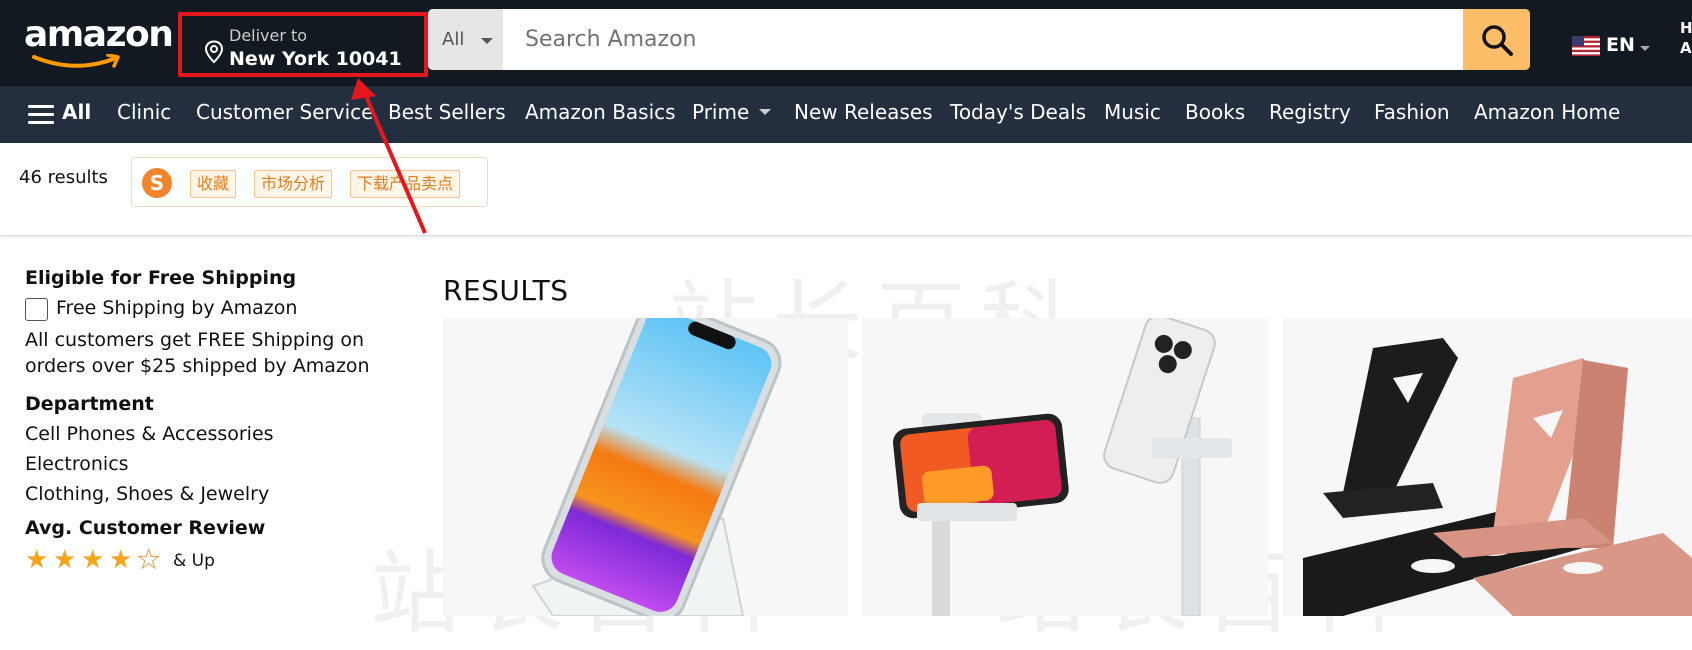 This screenshot has width=1692, height=650. Describe the element at coordinates (176, 308) in the screenshot. I see `free-shipping-label: Free Shipping by Amazon` at that location.